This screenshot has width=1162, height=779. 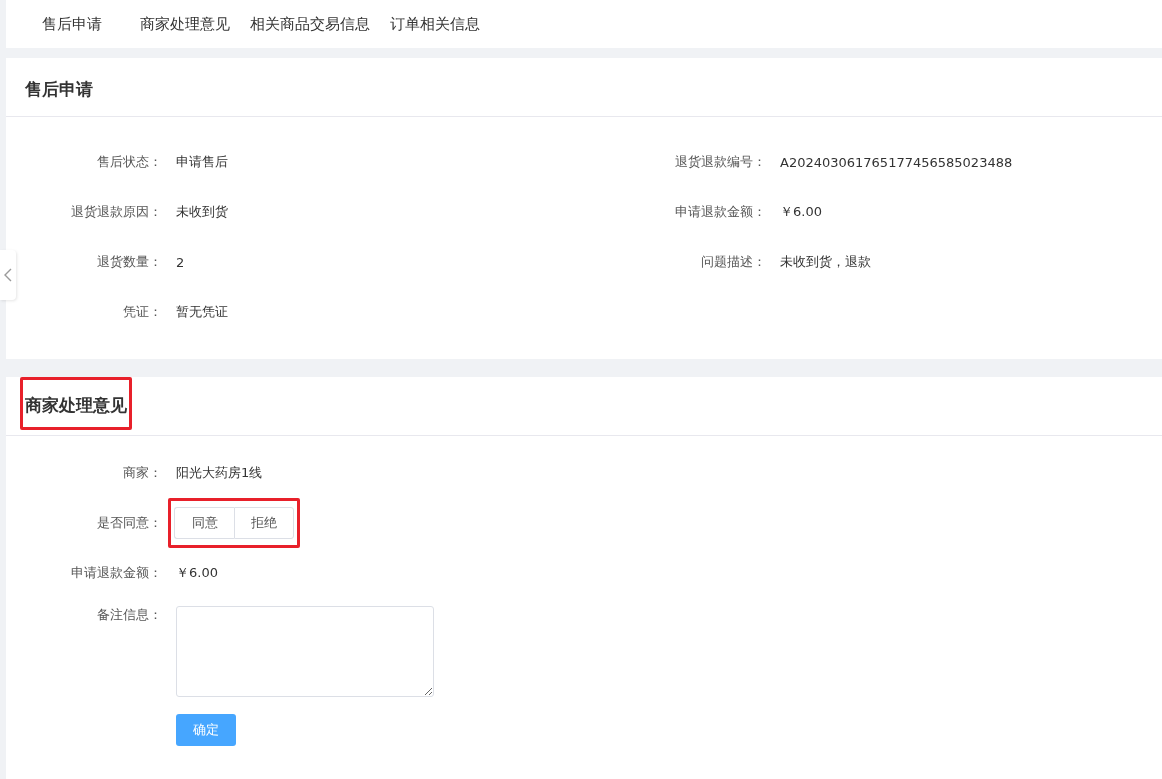 What do you see at coordinates (202, 212) in the screenshot?
I see `field-value: 未收到货` at bounding box center [202, 212].